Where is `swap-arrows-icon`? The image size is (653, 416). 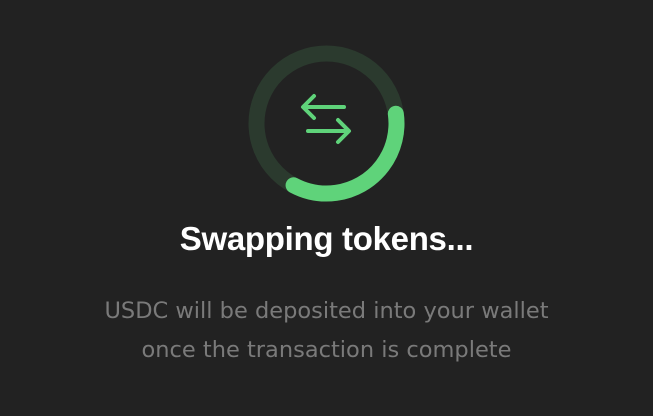 swap-arrows-icon is located at coordinates (326, 119).